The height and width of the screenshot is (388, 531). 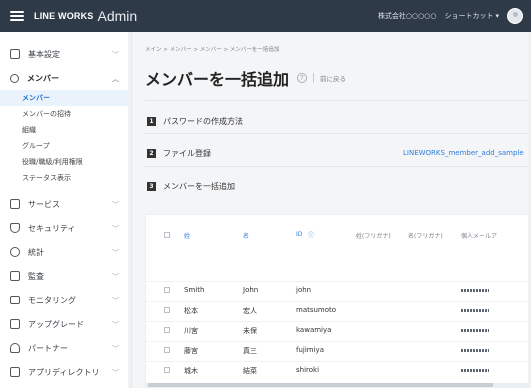 I want to click on page-title-row: メンバーを一括追加 ? 前に戻る, so click(x=245, y=78).